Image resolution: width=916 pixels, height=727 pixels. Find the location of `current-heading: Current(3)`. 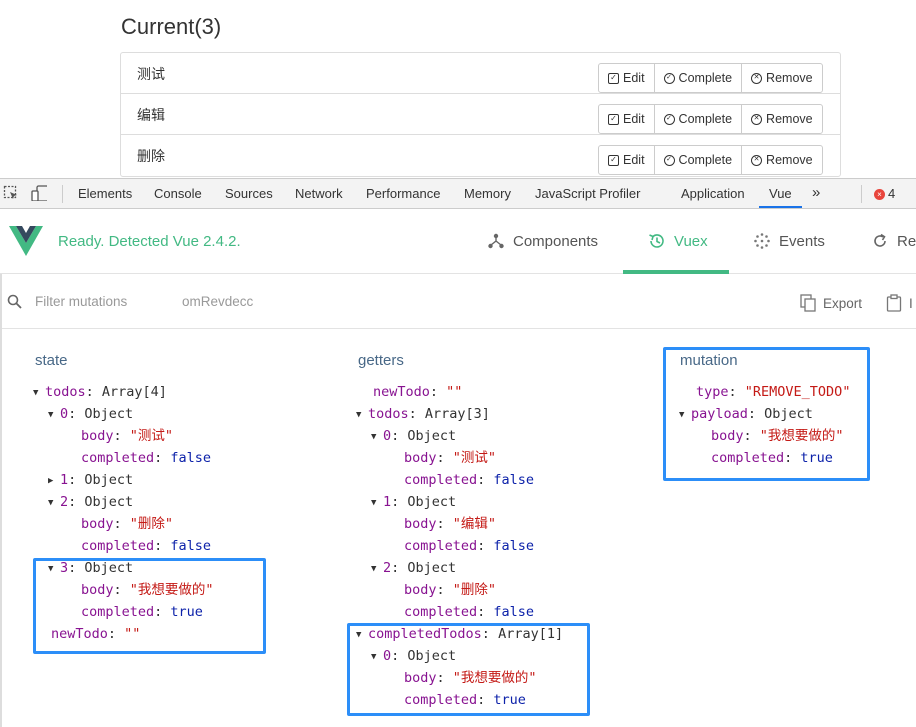

current-heading: Current(3) is located at coordinates (171, 26).